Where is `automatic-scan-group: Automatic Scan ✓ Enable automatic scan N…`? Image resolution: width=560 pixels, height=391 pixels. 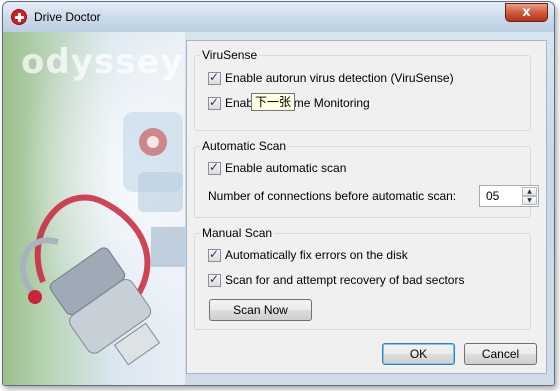 automatic-scan-group: Automatic Scan ✓ Enable automatic scan N… is located at coordinates (366, 178).